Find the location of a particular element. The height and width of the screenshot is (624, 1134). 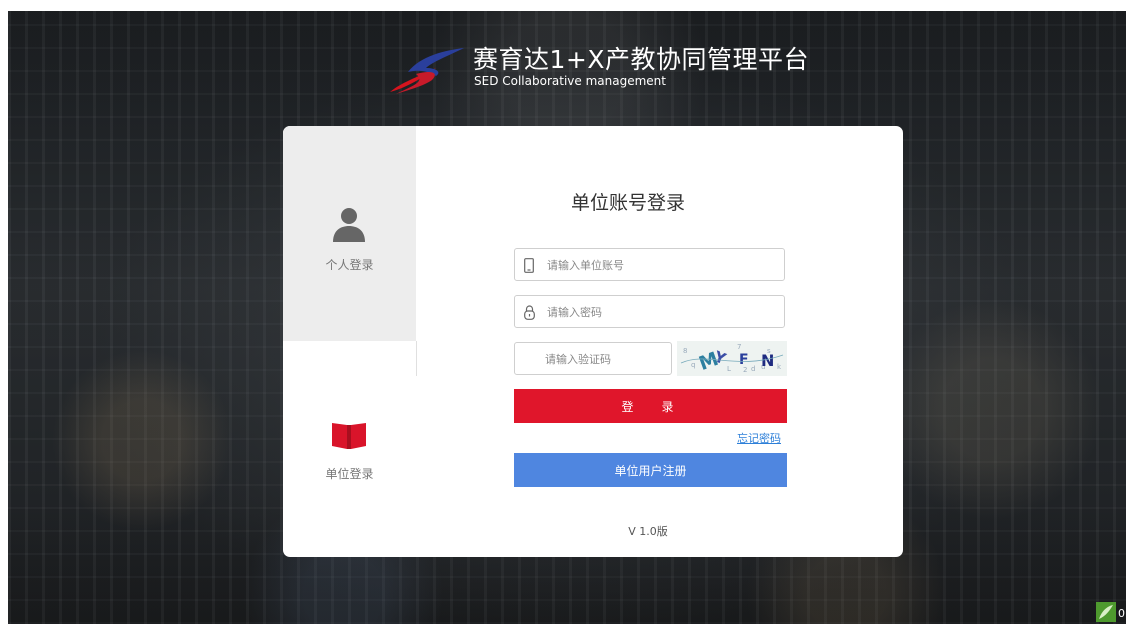

svg-text: 8 is located at coordinates (685, 351).